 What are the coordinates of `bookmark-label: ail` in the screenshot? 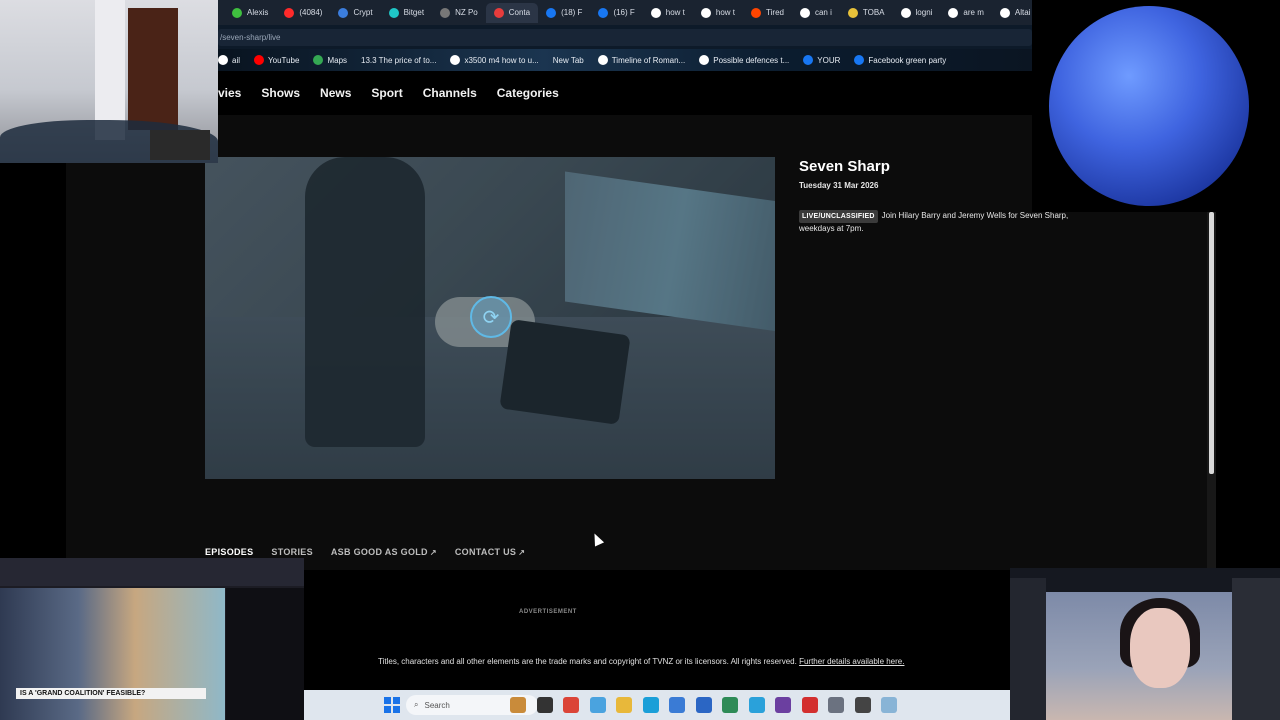 It's located at (236, 60).